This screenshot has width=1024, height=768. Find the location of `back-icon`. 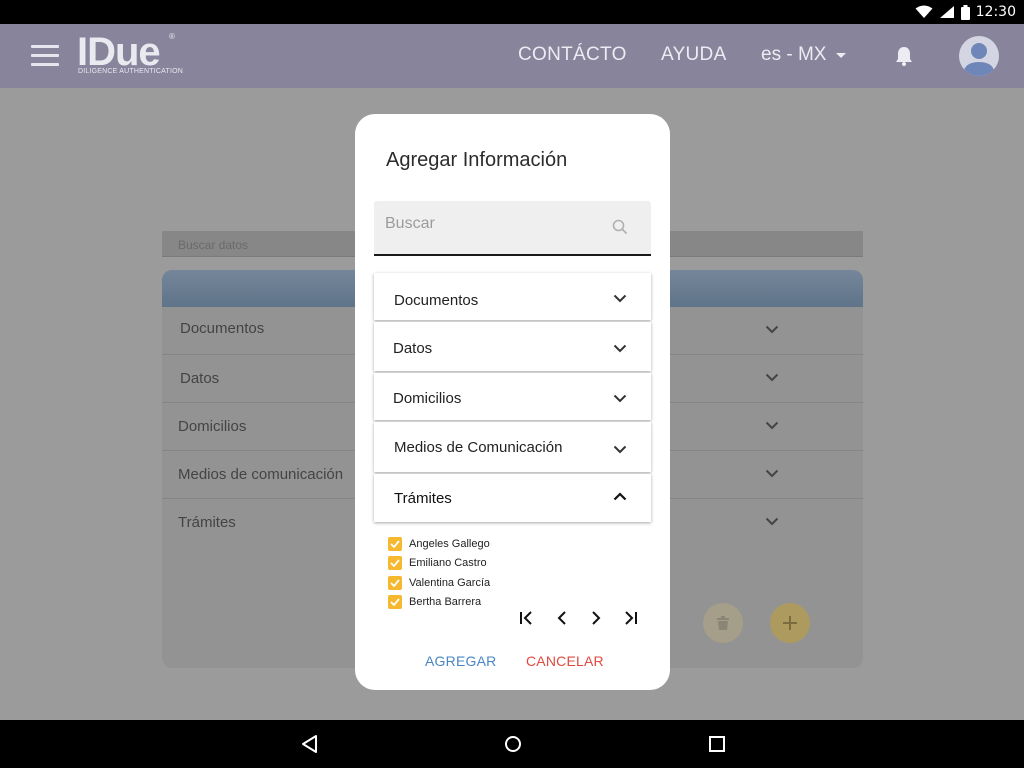

back-icon is located at coordinates (310, 744).